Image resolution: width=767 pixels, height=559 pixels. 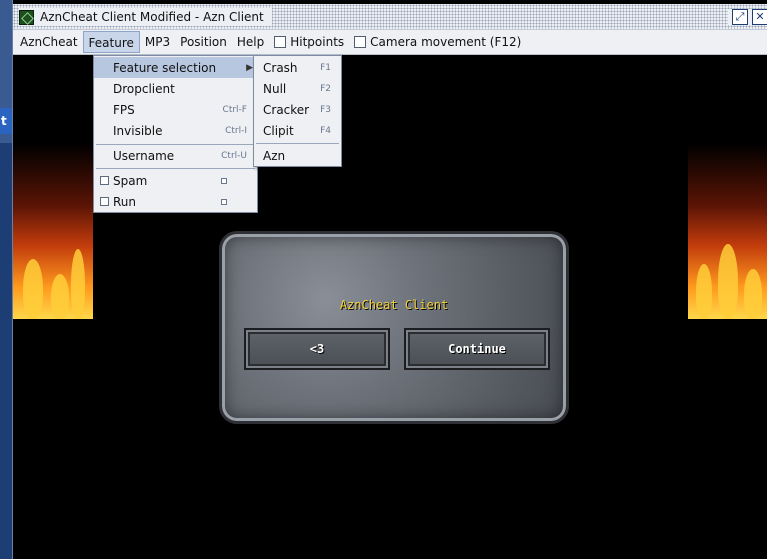 What do you see at coordinates (175, 155) in the screenshot?
I see `menu-item-username: Username Ctrl-U` at bounding box center [175, 155].